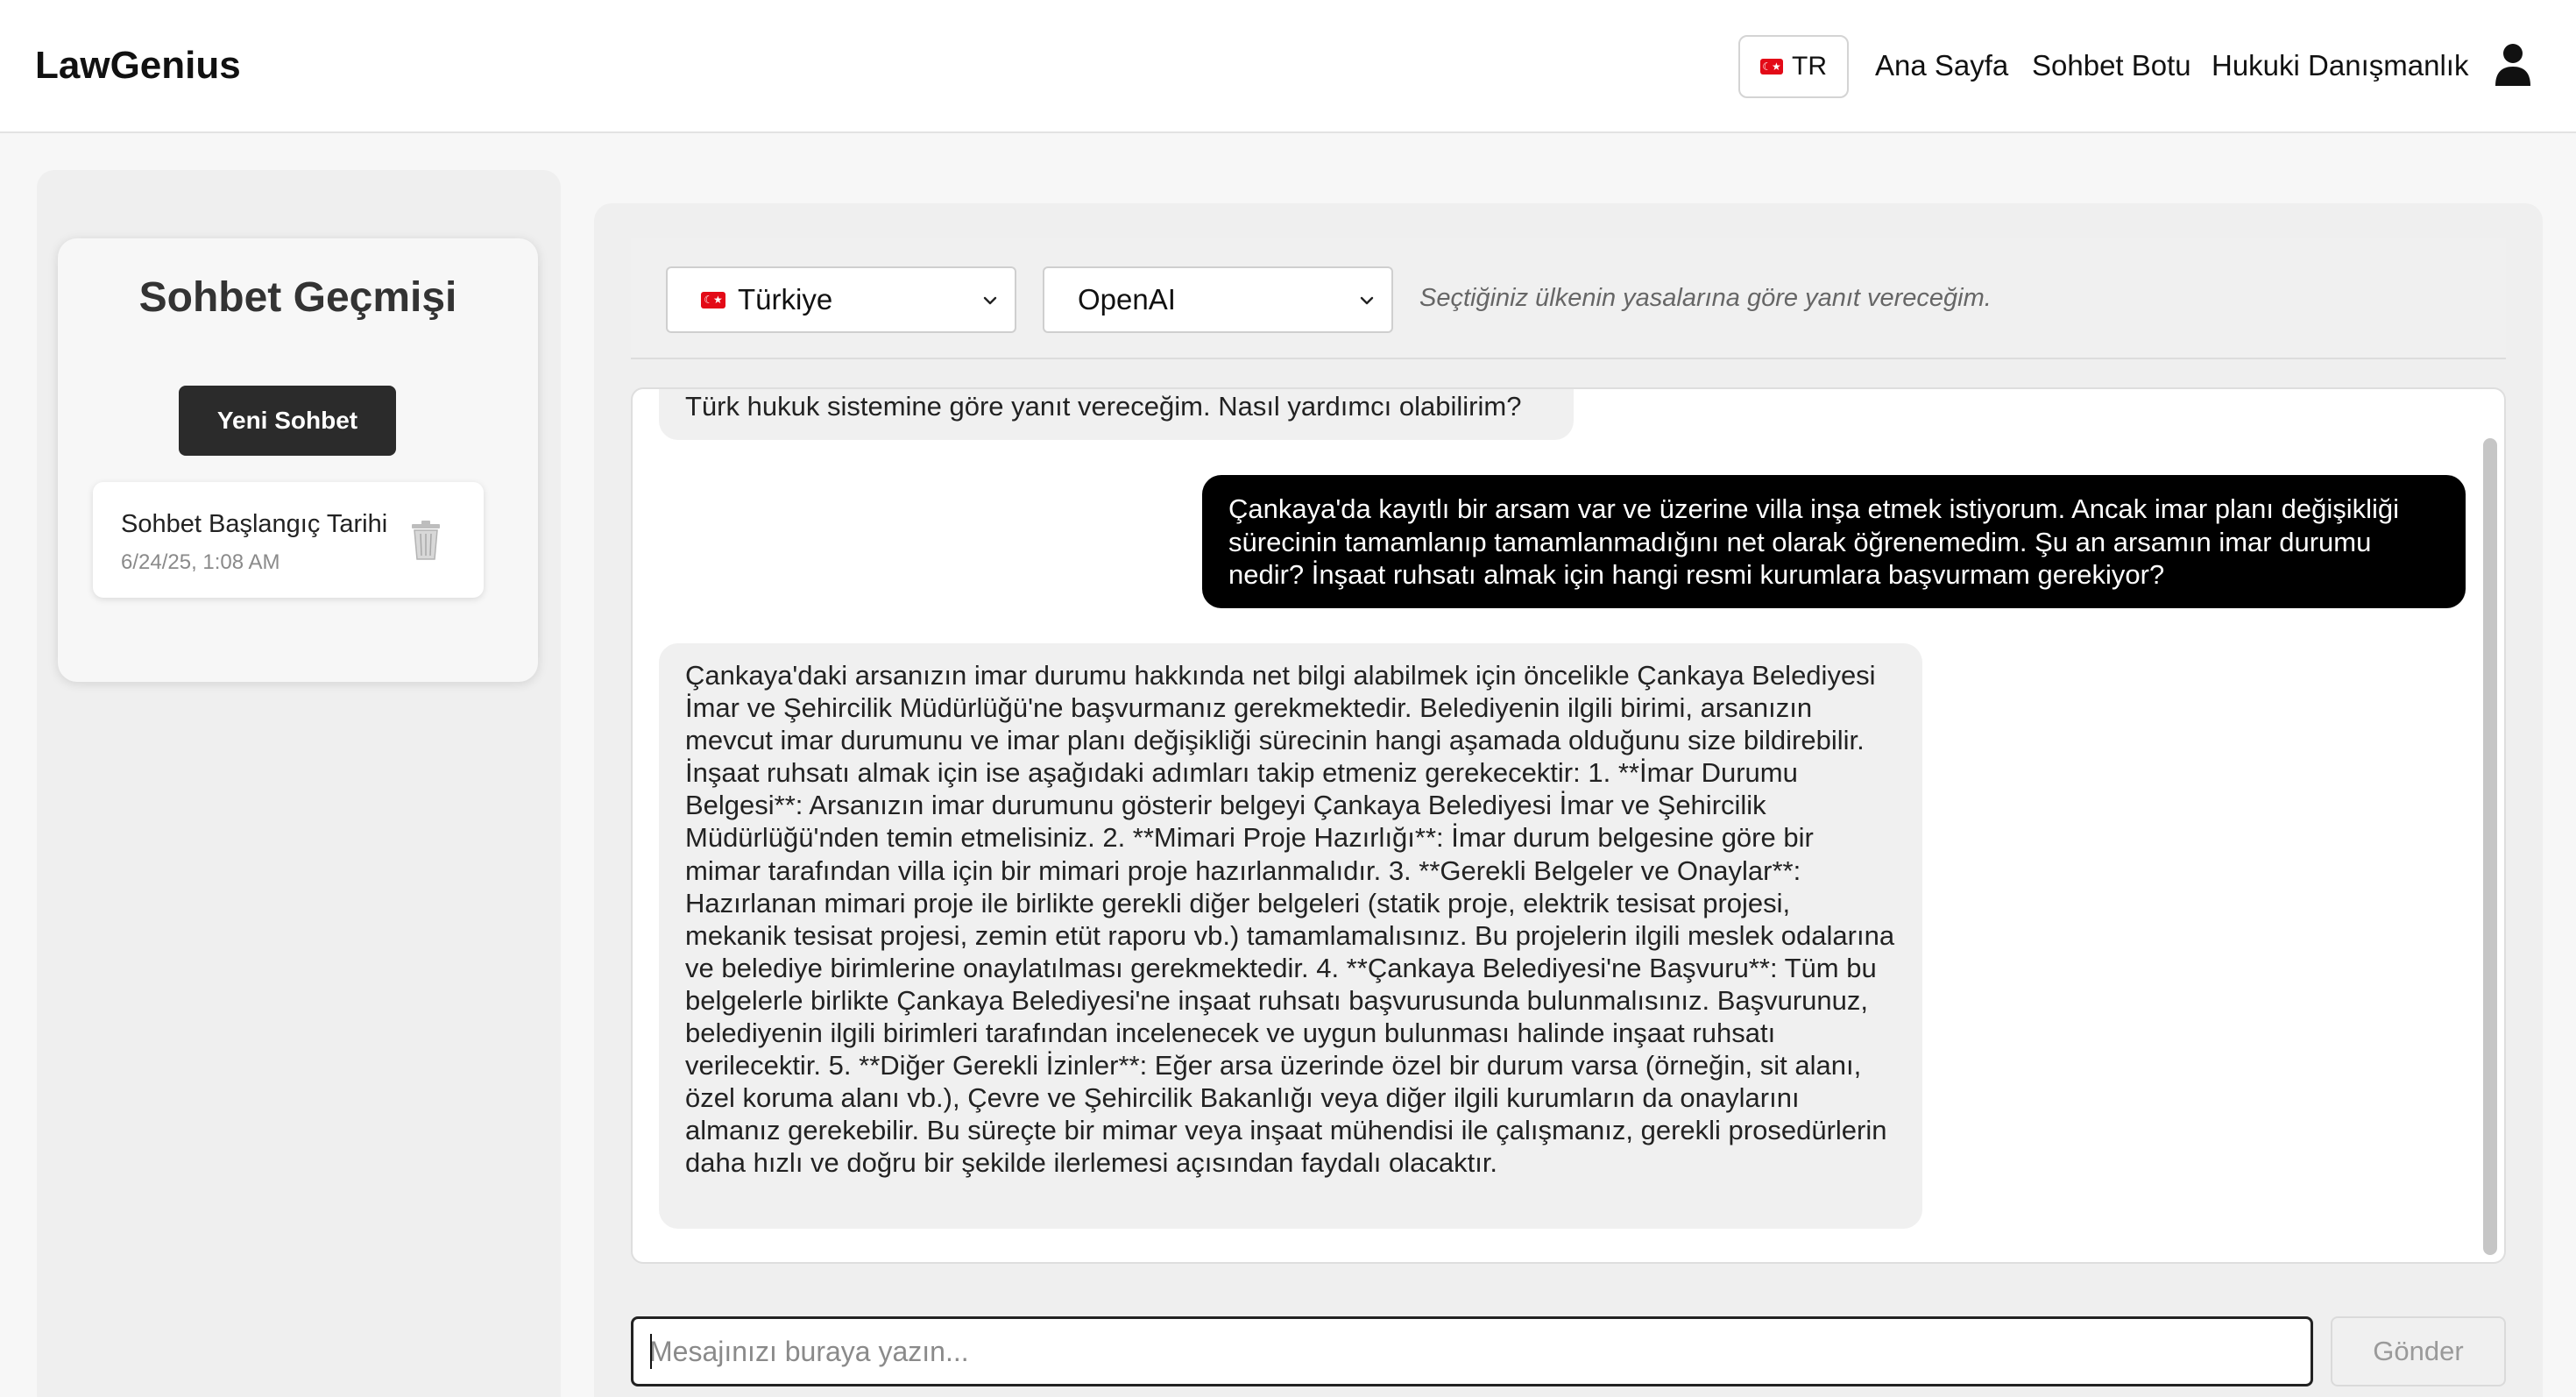 The image size is (2576, 1397). I want to click on chat-session-item: Sohbet Başlangıç Tarihi 6/24/25, 1:08 AM, so click(288, 540).